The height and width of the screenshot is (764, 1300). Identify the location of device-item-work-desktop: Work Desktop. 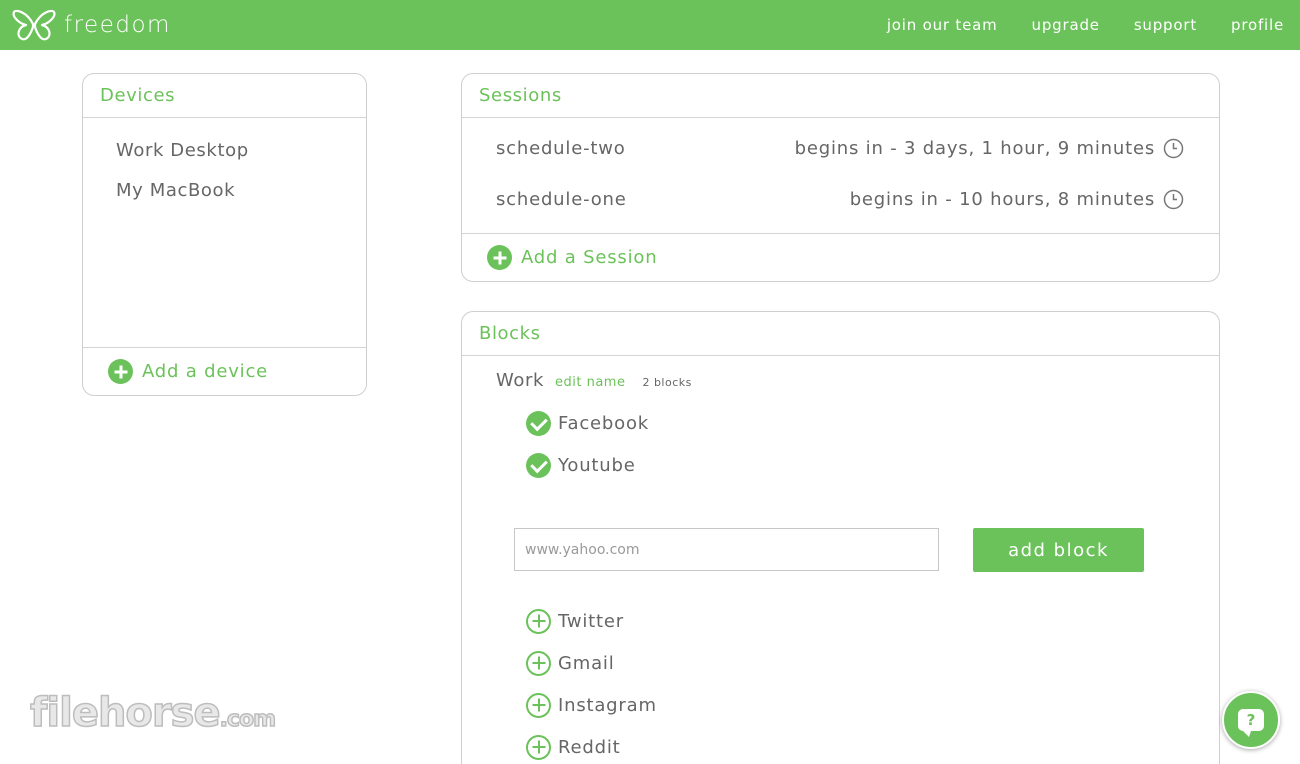
(224, 150).